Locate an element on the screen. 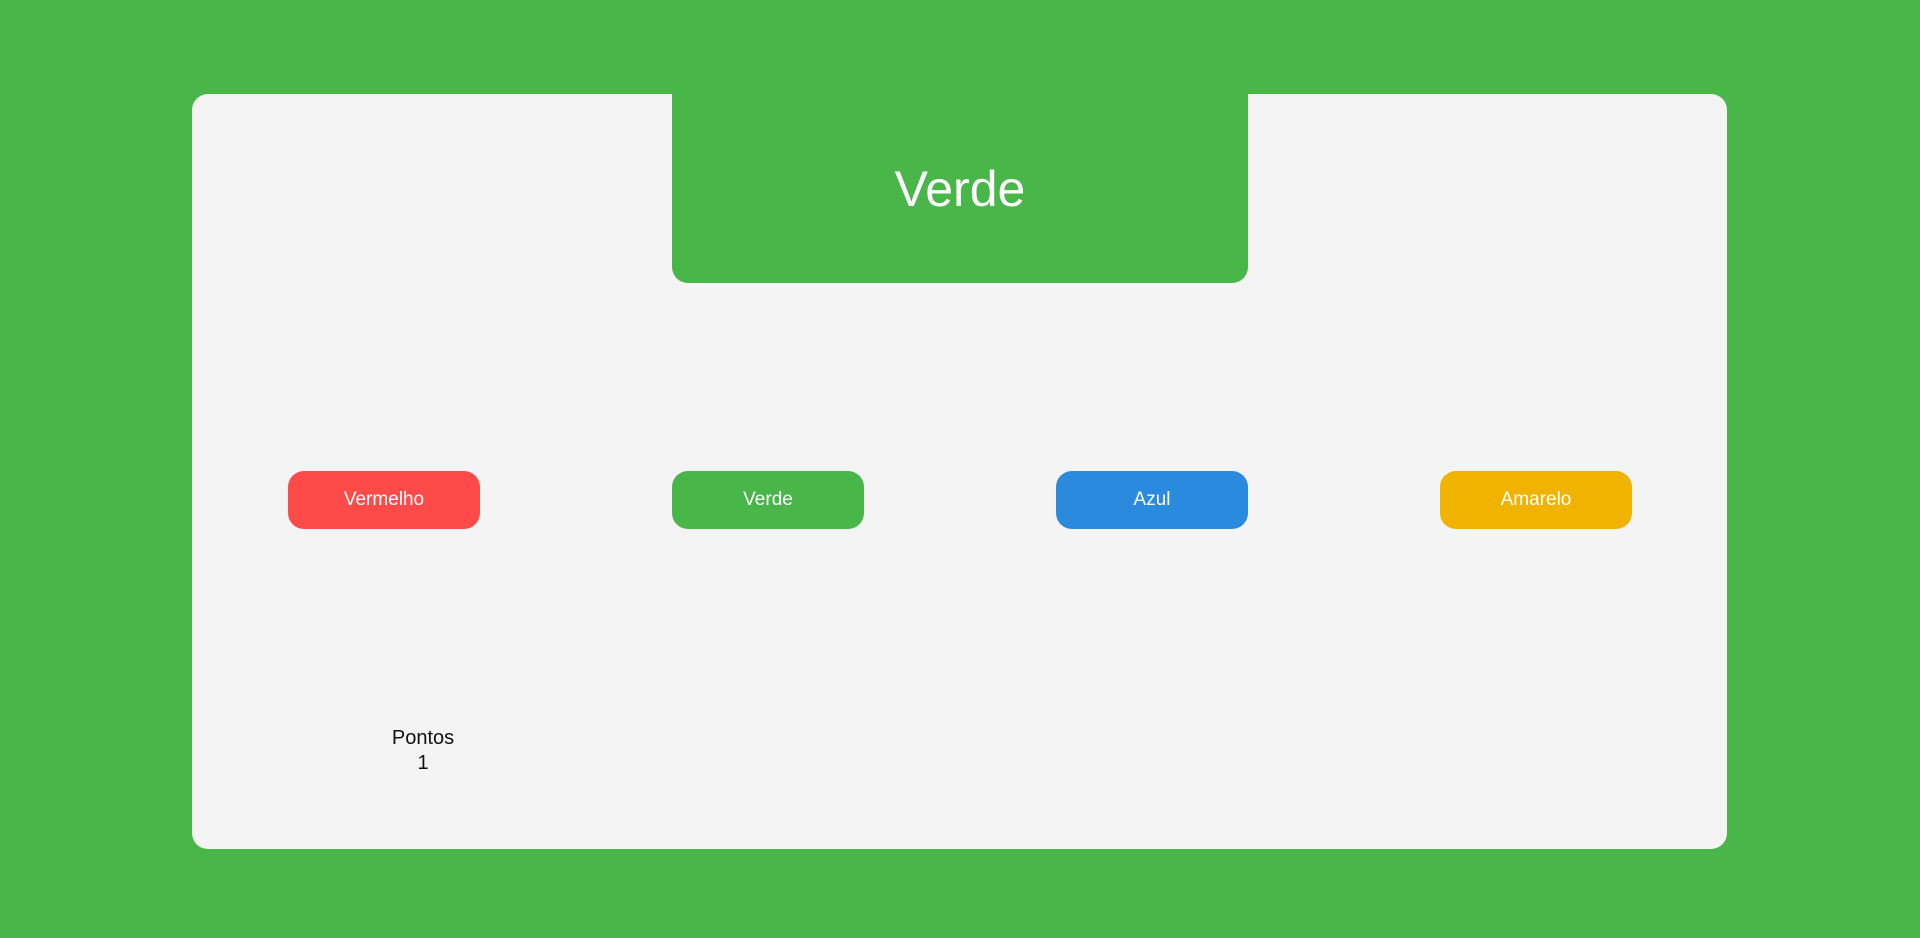  score-value: 1 is located at coordinates (423, 763).